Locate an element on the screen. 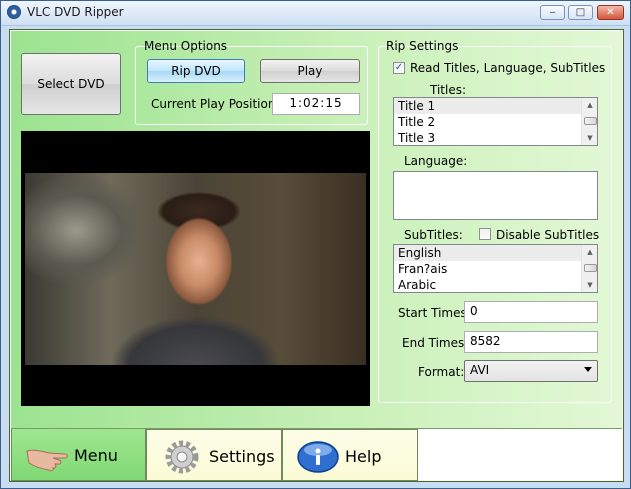  read-titles-label: Read Titles, Language, SubTitles is located at coordinates (508, 68).